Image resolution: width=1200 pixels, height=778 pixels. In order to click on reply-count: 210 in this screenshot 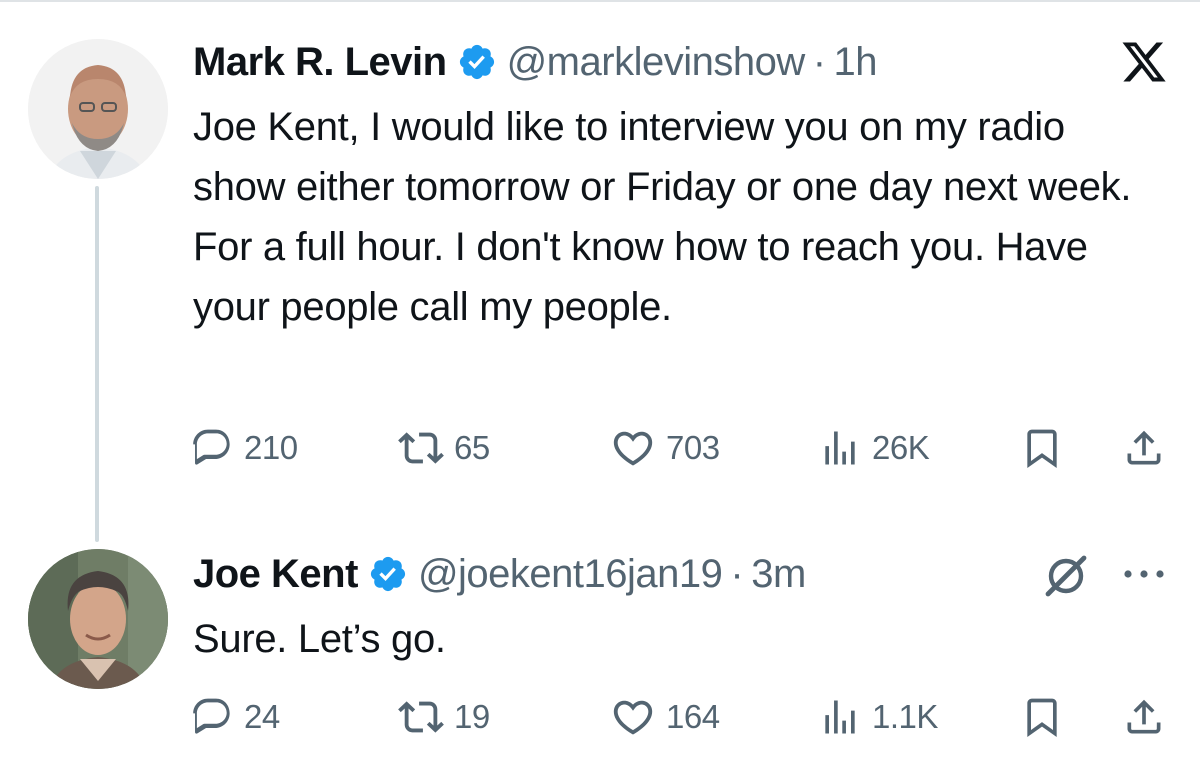, I will do `click(271, 447)`.